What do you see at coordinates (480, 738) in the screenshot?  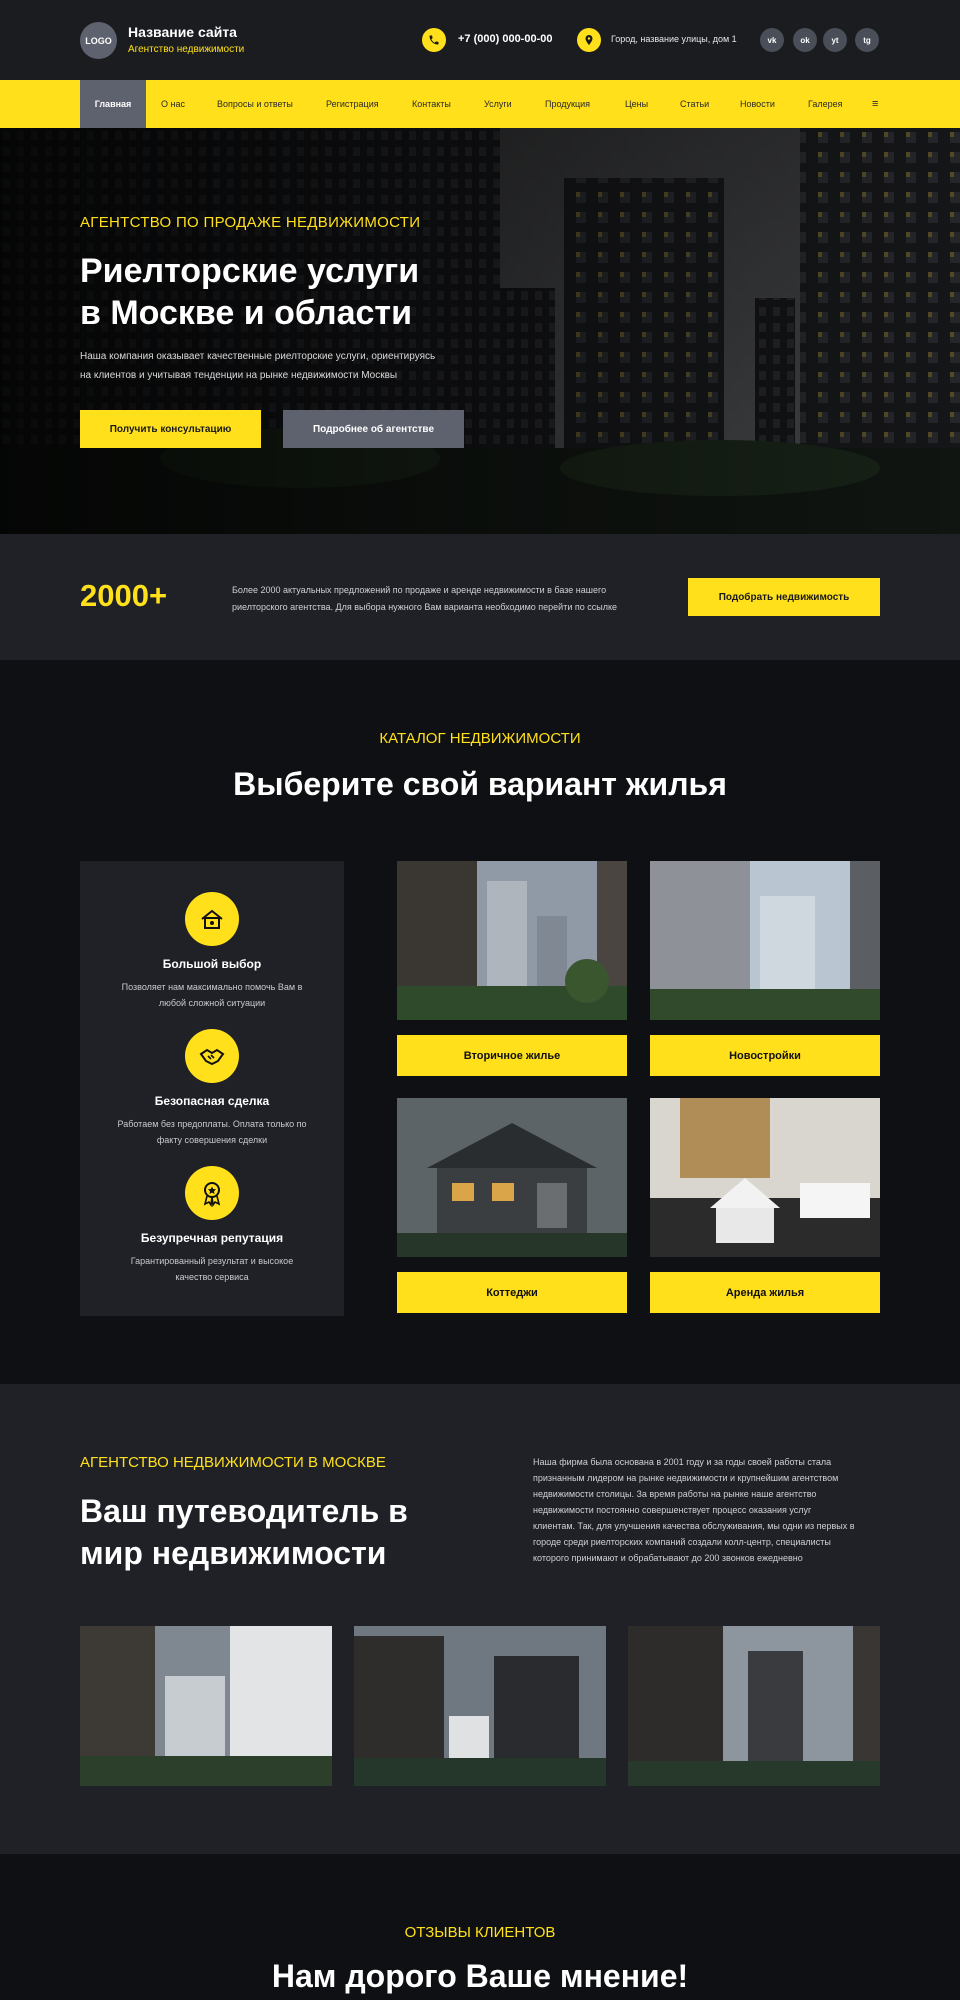 I see `catalog-kicker: КАТАЛОГ НЕДВИЖИМОСТИ` at bounding box center [480, 738].